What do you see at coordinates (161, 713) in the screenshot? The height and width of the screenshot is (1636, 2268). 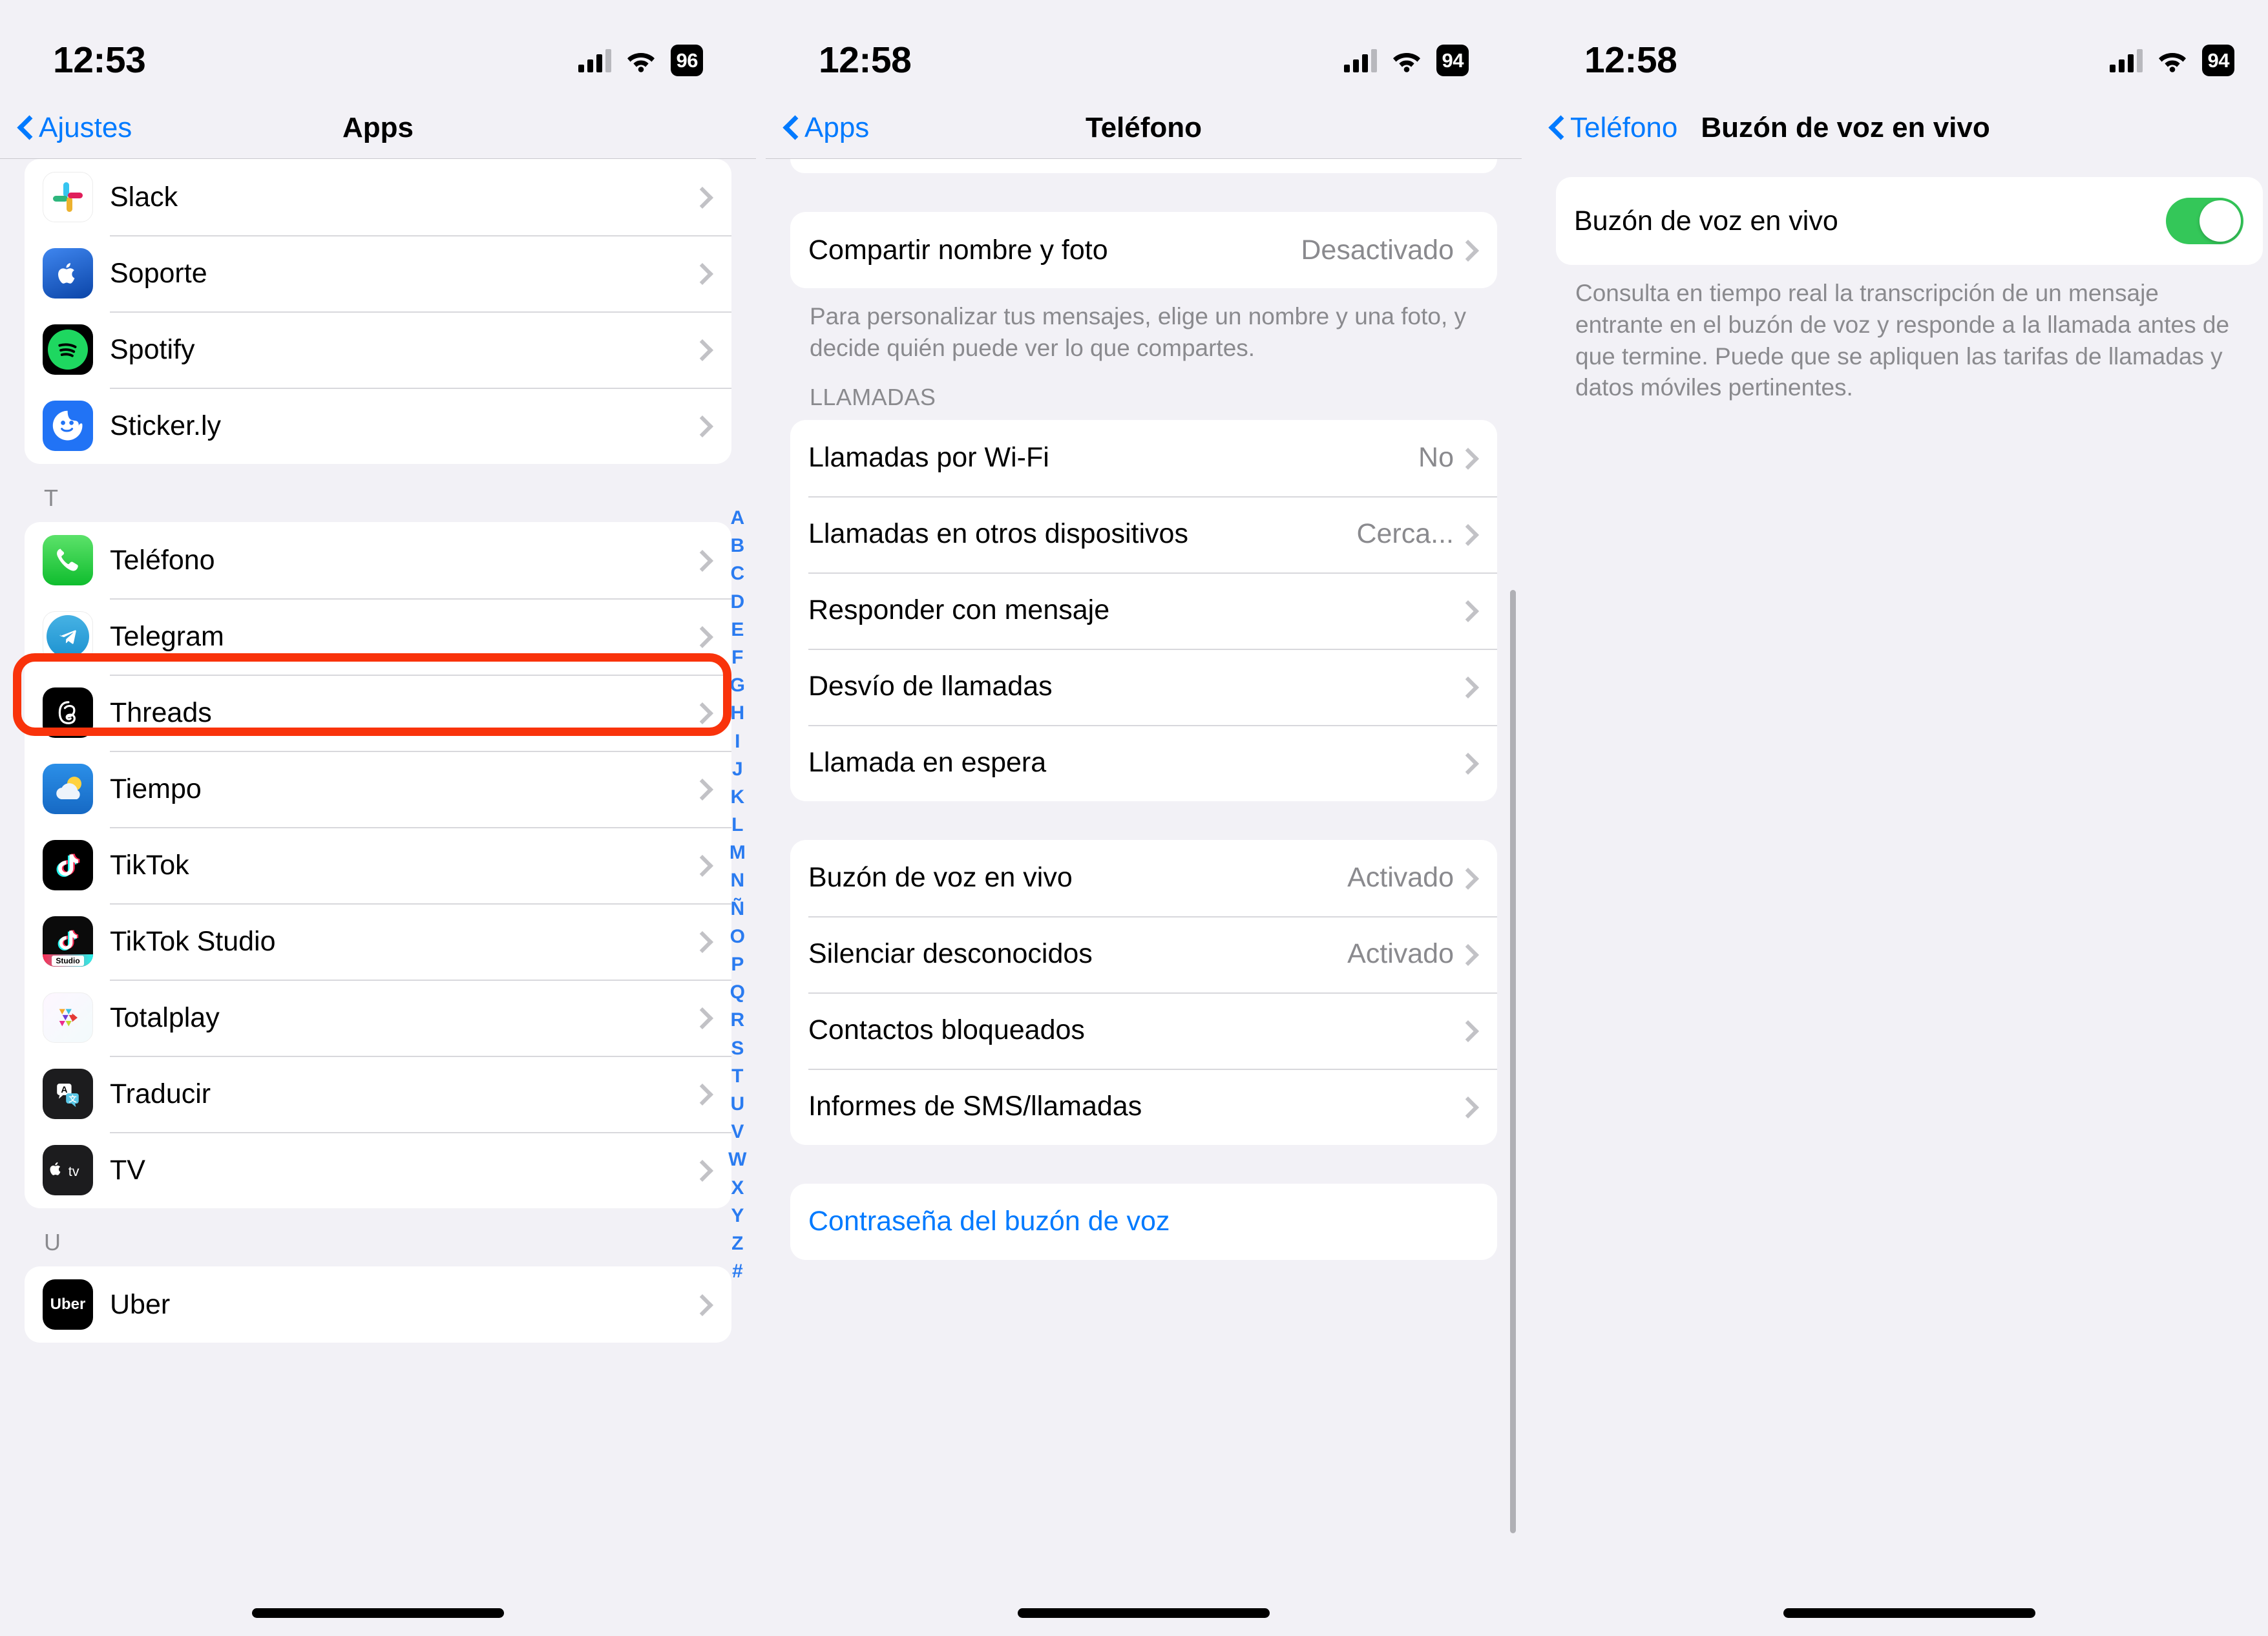 I see `list-item-label: Threads` at bounding box center [161, 713].